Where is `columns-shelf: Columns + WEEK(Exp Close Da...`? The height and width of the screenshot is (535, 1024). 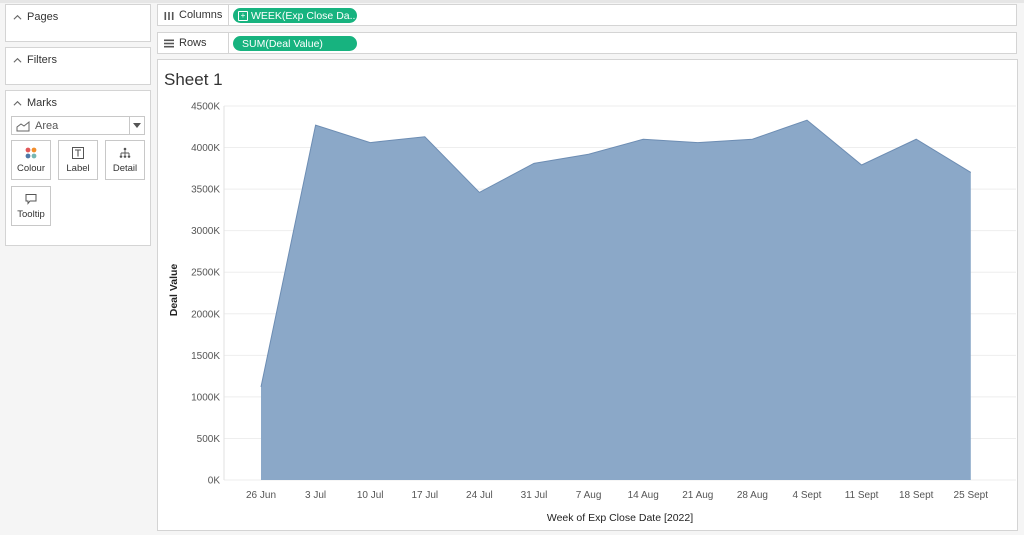
columns-shelf: Columns + WEEK(Exp Close Da... is located at coordinates (587, 15).